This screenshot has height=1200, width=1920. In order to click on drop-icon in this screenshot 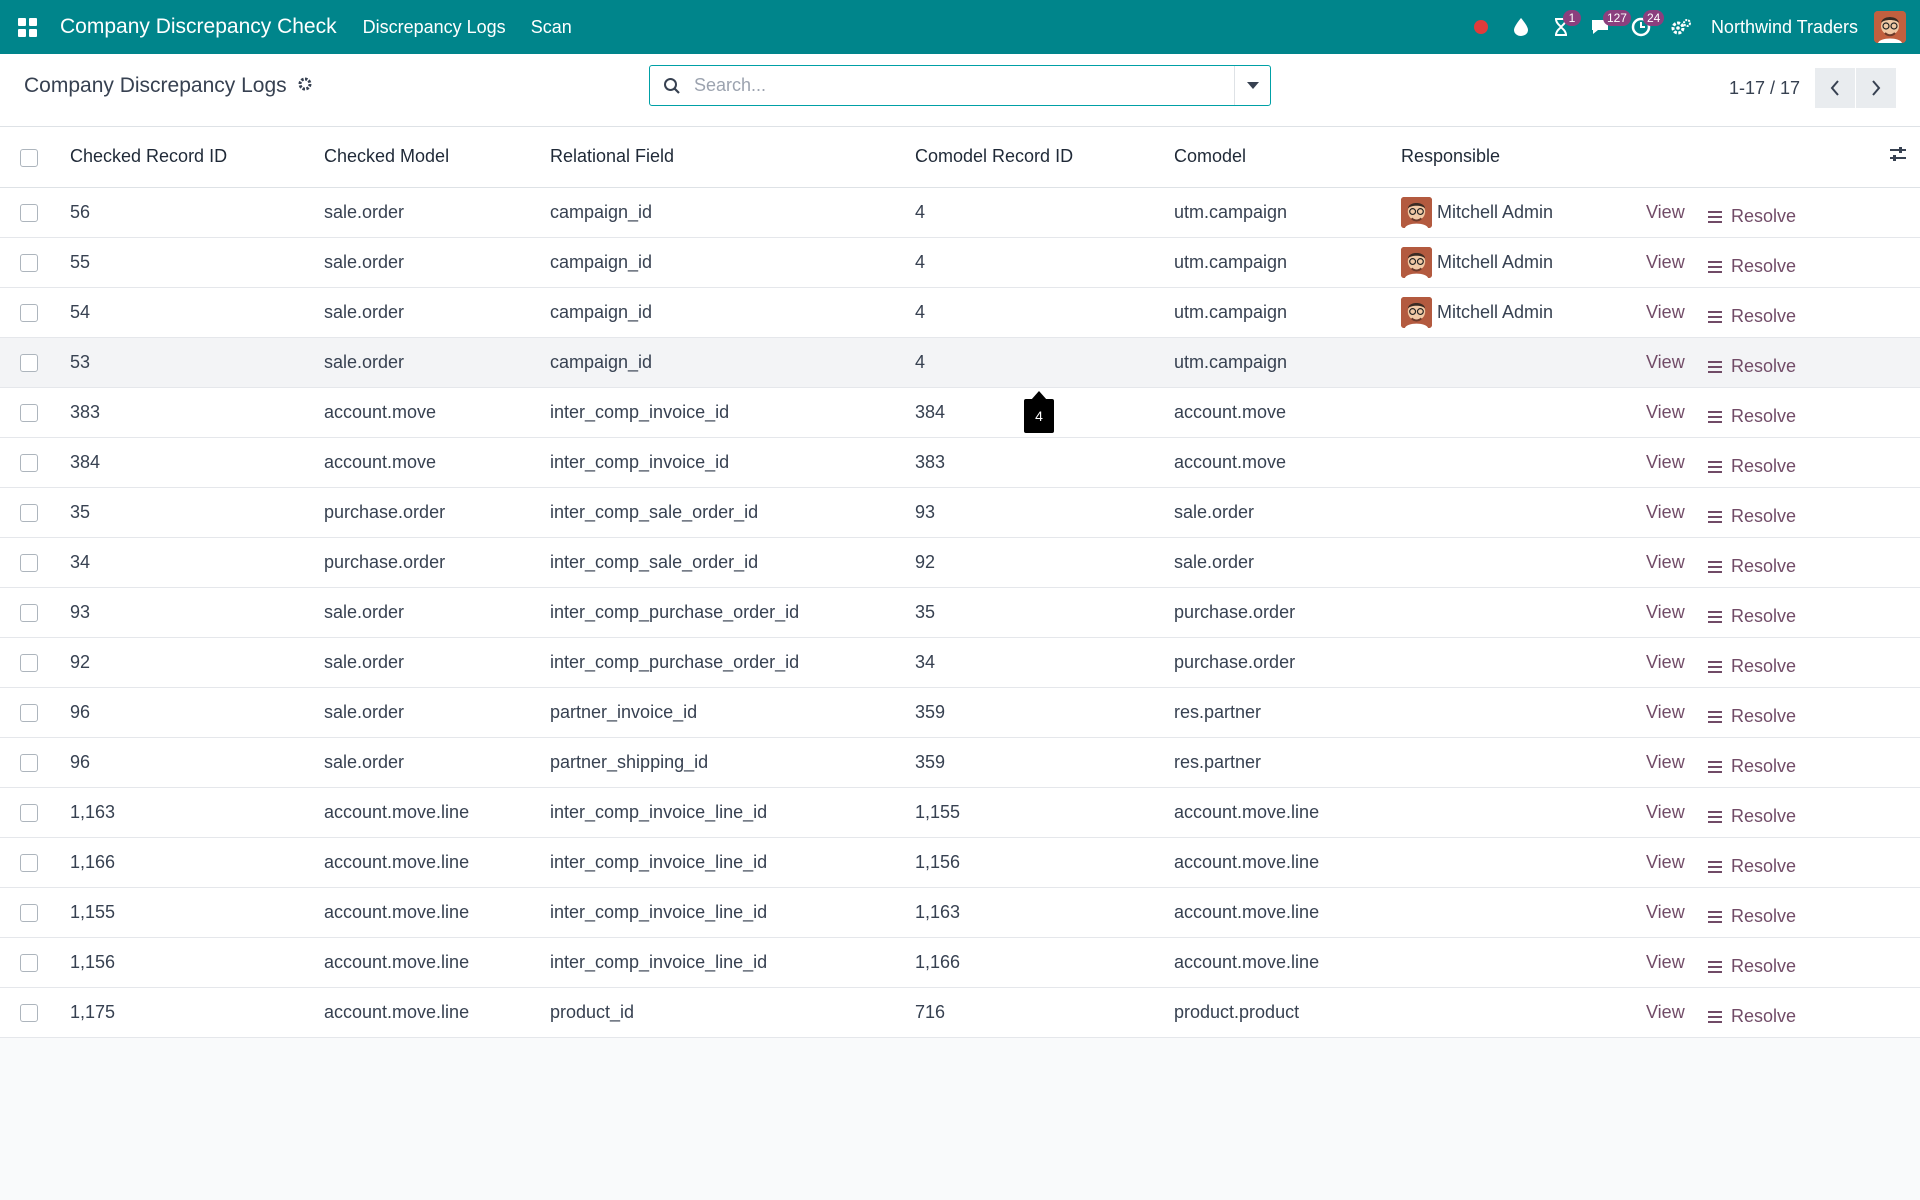, I will do `click(1521, 27)`.